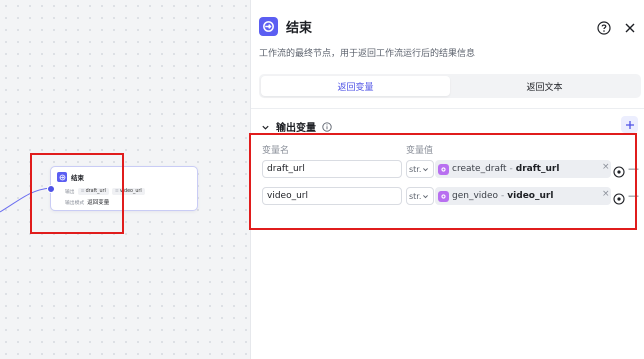  I want to click on output-mode-tabs: 返回变量 返回文本, so click(450, 86).